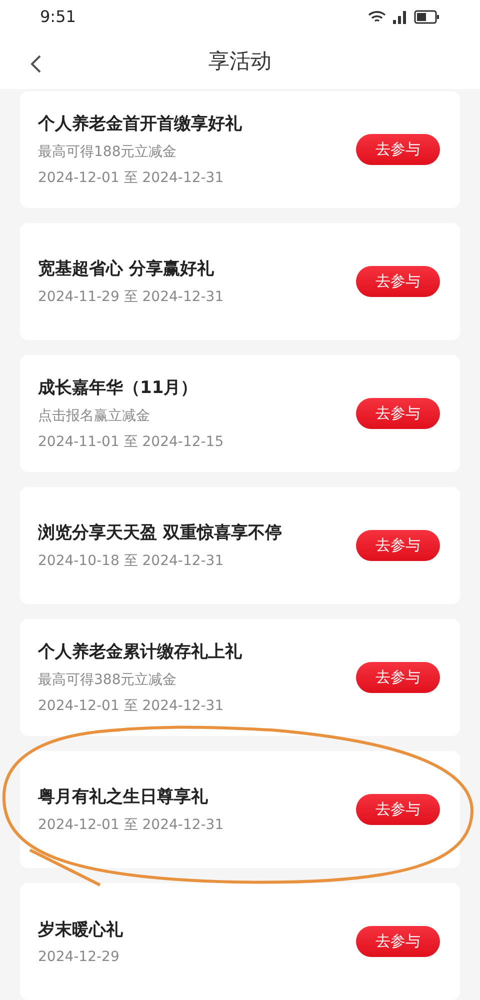  I want to click on activity-subtitle: 点击报名赢立减金, so click(94, 416).